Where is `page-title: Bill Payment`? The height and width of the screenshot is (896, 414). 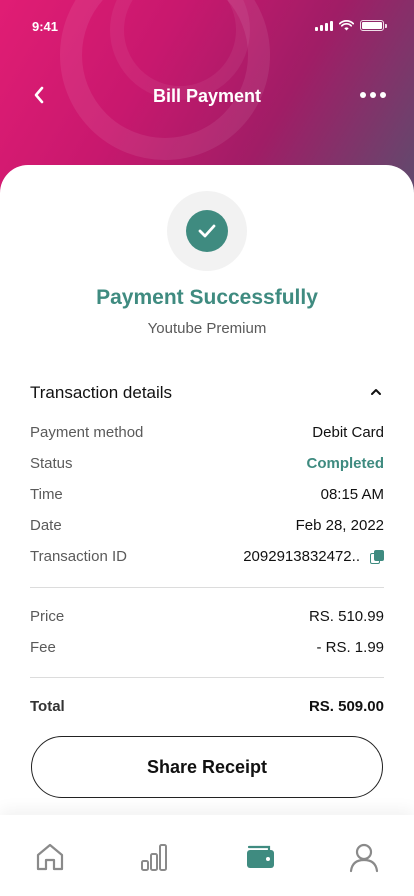 page-title: Bill Payment is located at coordinates (207, 96).